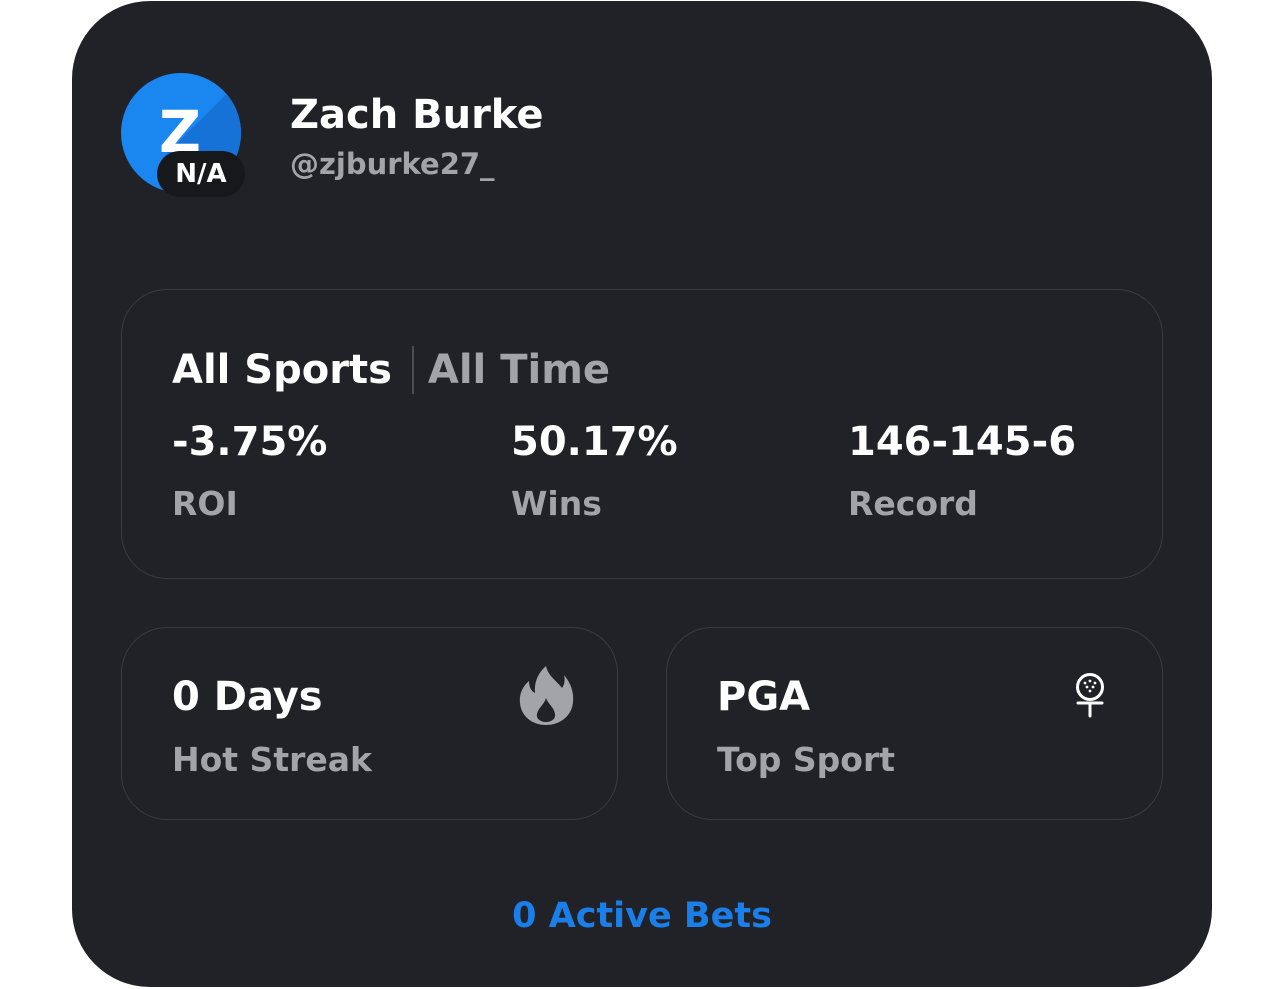  Describe the element at coordinates (806, 759) in the screenshot. I see `top-sport-label: Top Sport` at that location.